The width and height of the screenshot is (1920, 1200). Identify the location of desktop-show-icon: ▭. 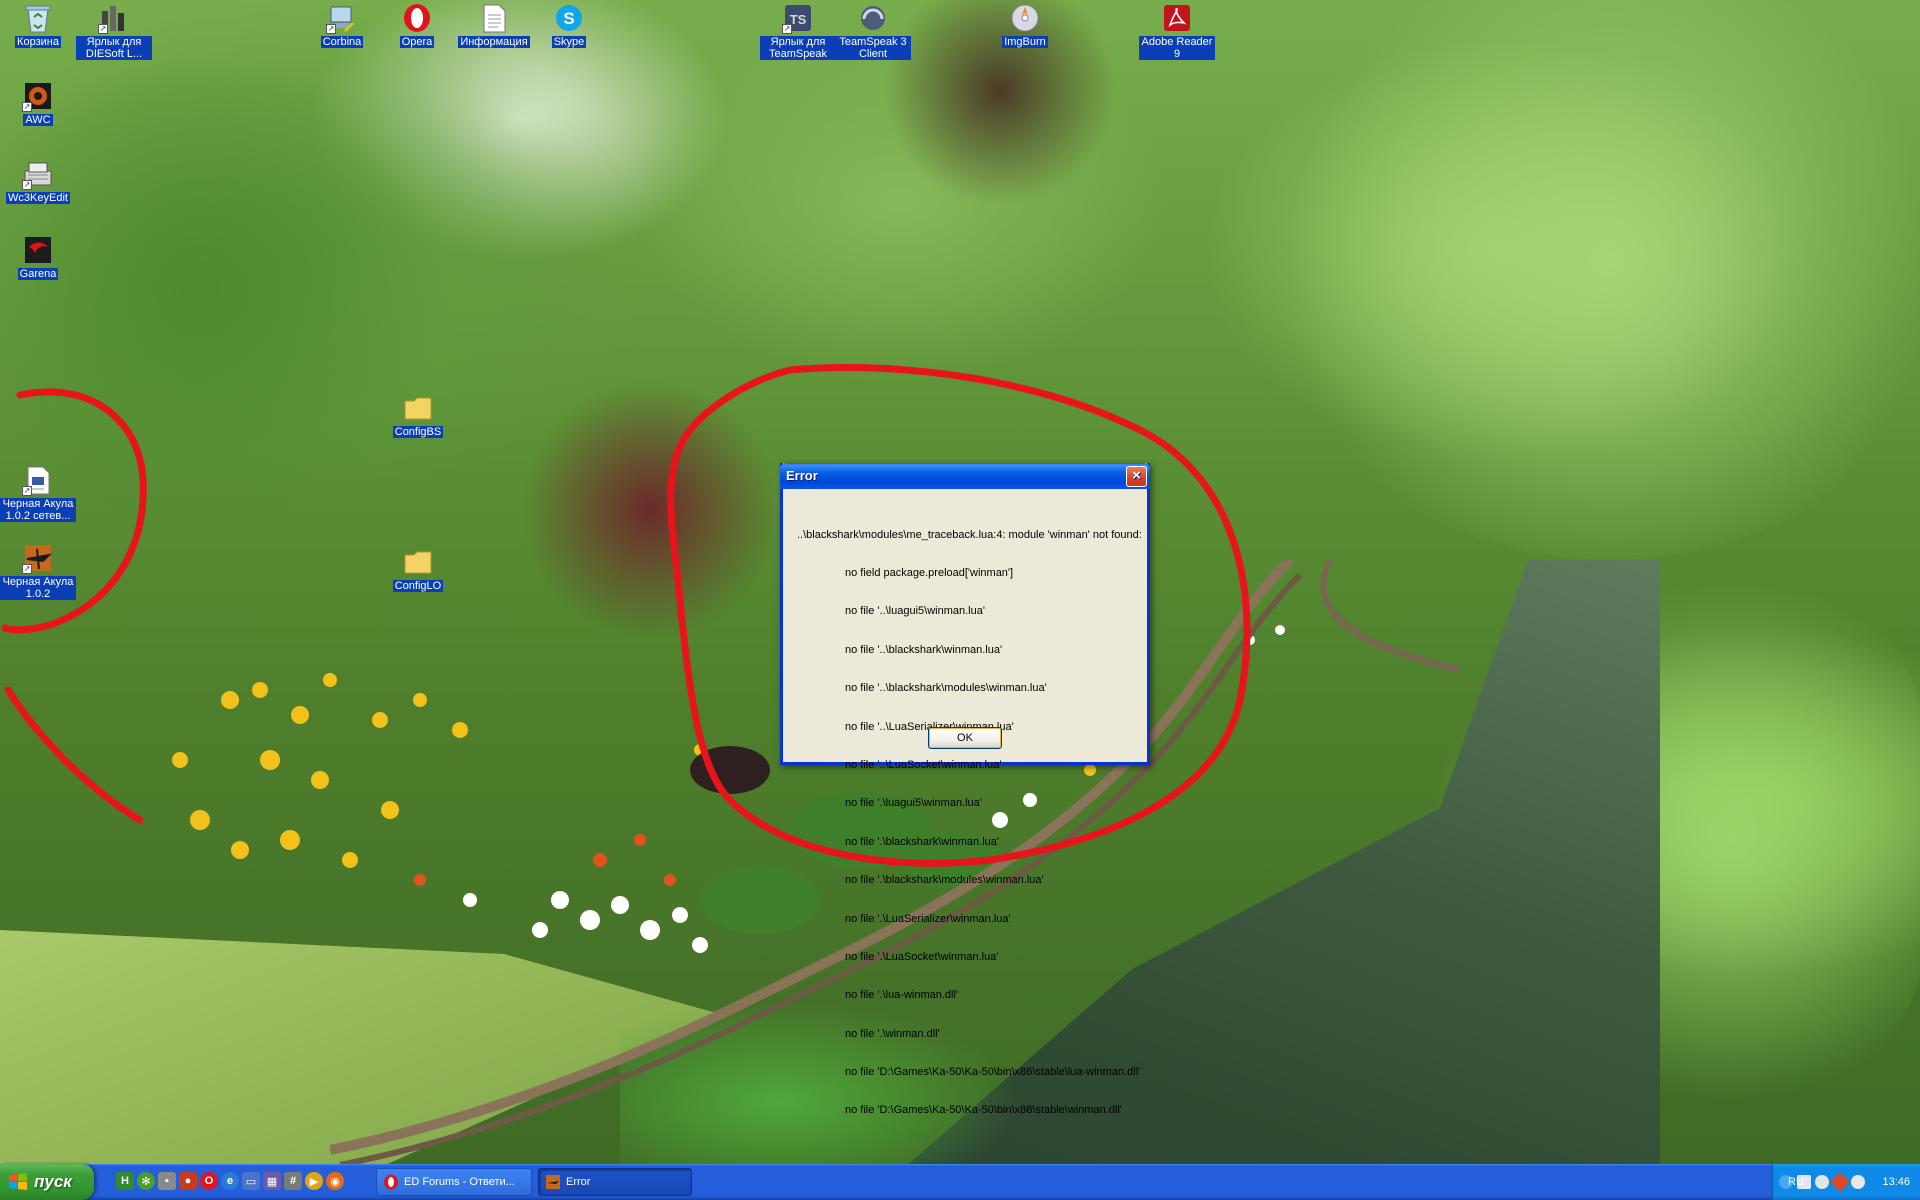
(251, 1181).